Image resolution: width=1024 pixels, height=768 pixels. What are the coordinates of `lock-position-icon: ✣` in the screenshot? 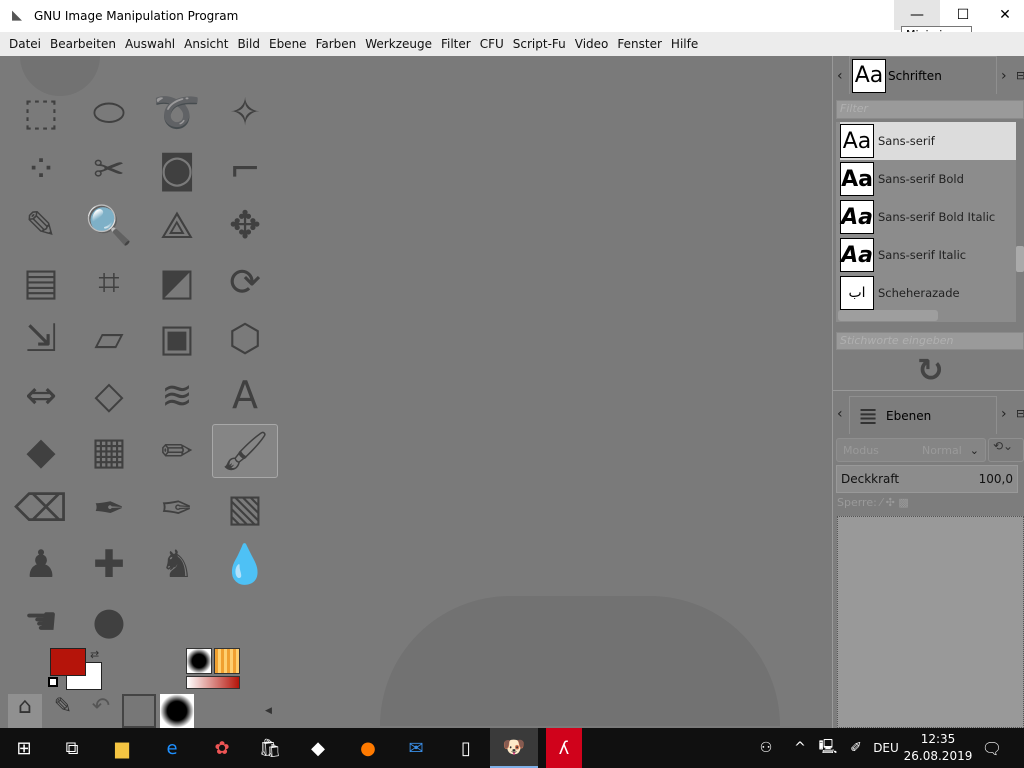 It's located at (890, 502).